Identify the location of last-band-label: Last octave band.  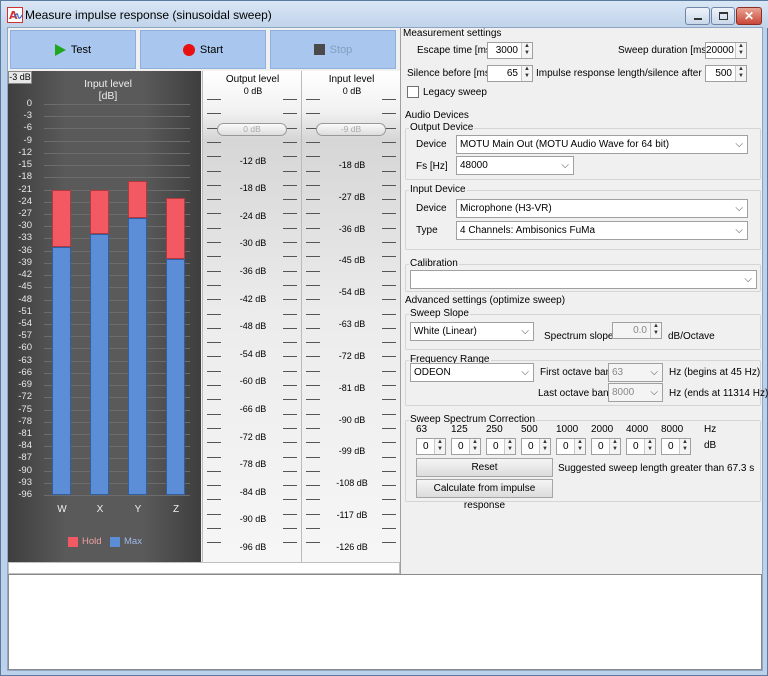
(576, 393).